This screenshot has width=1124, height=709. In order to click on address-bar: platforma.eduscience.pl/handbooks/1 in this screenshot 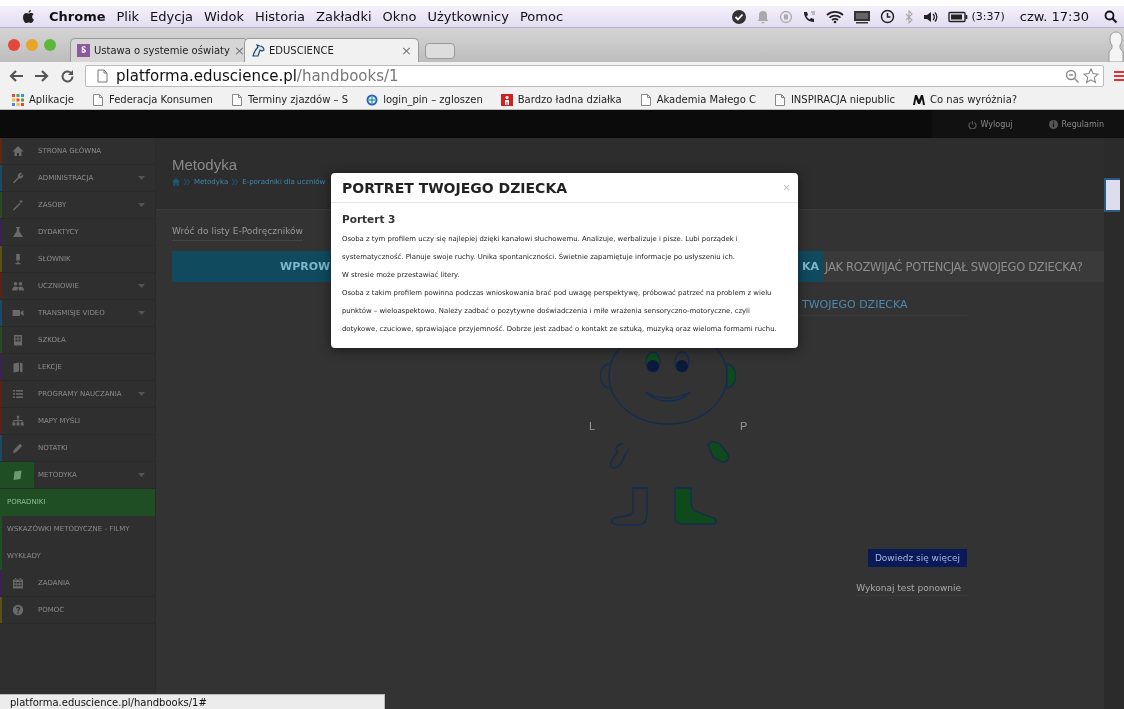, I will do `click(594, 76)`.